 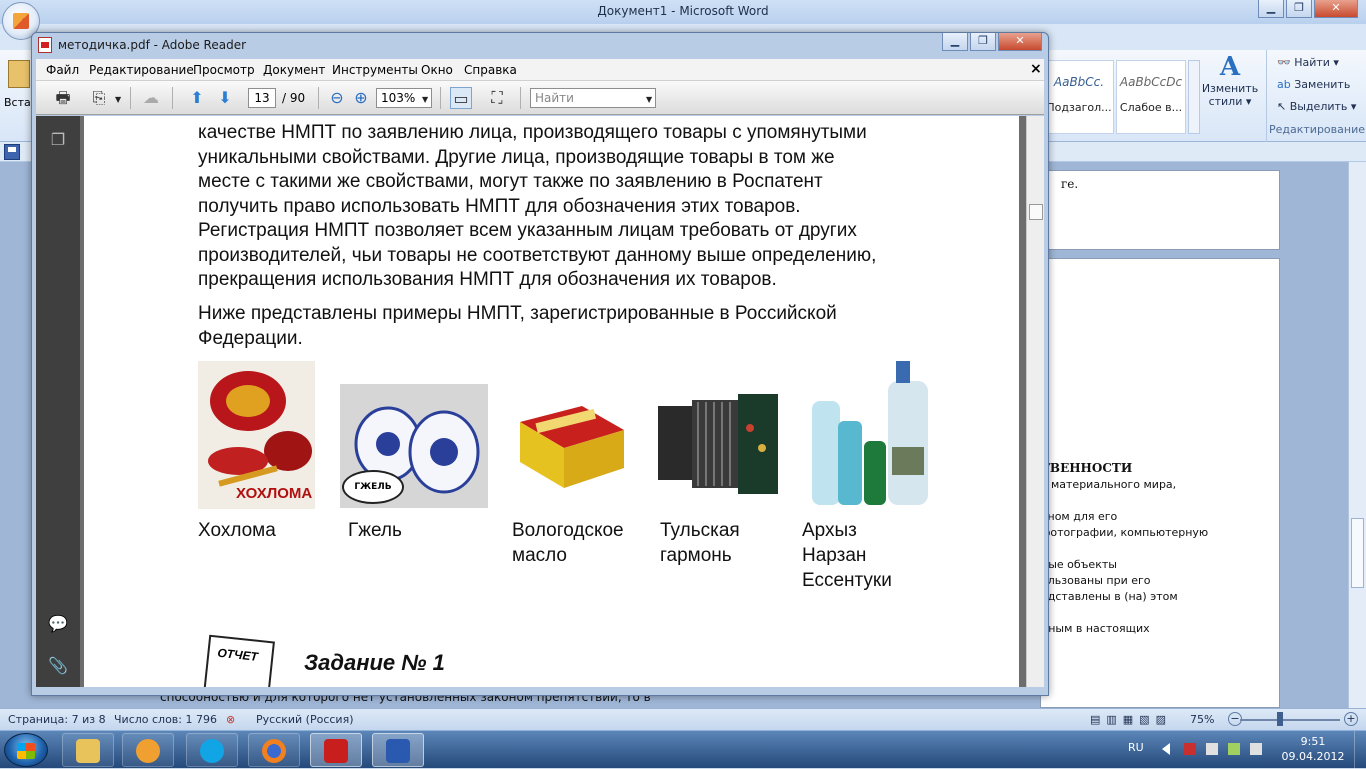 What do you see at coordinates (1316, 106) in the screenshot?
I see `select-button: ↖ Выделить ▾` at bounding box center [1316, 106].